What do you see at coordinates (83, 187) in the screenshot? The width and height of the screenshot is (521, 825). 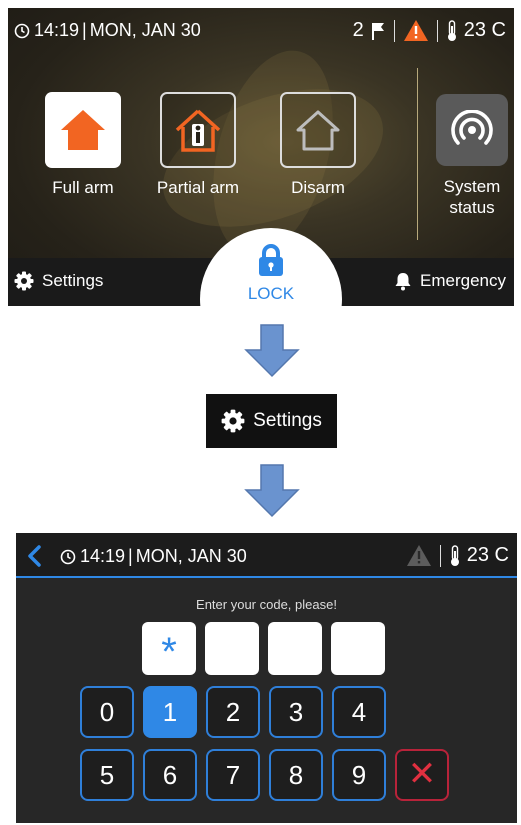 I see `full-arm-label: Full arm` at bounding box center [83, 187].